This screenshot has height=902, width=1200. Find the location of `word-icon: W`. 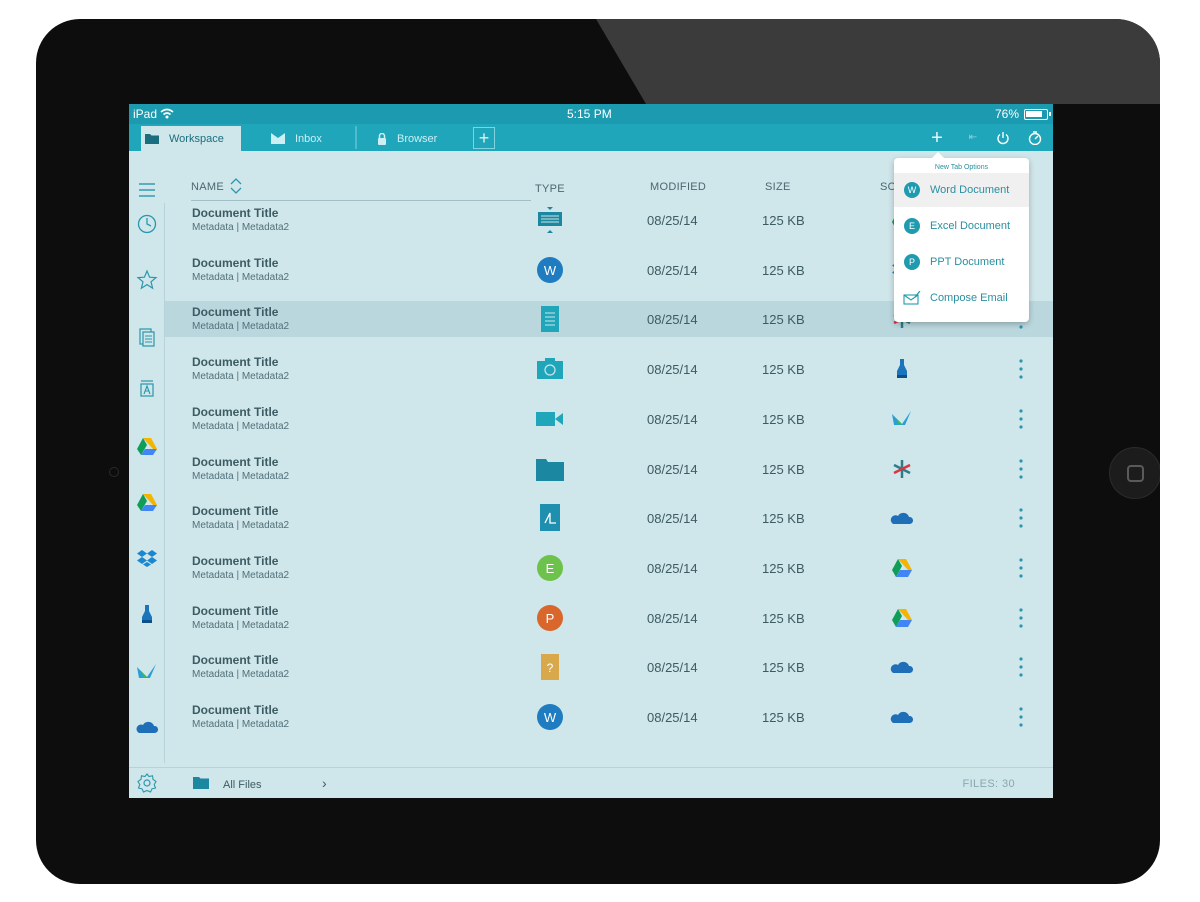

word-icon: W is located at coordinates (912, 190).